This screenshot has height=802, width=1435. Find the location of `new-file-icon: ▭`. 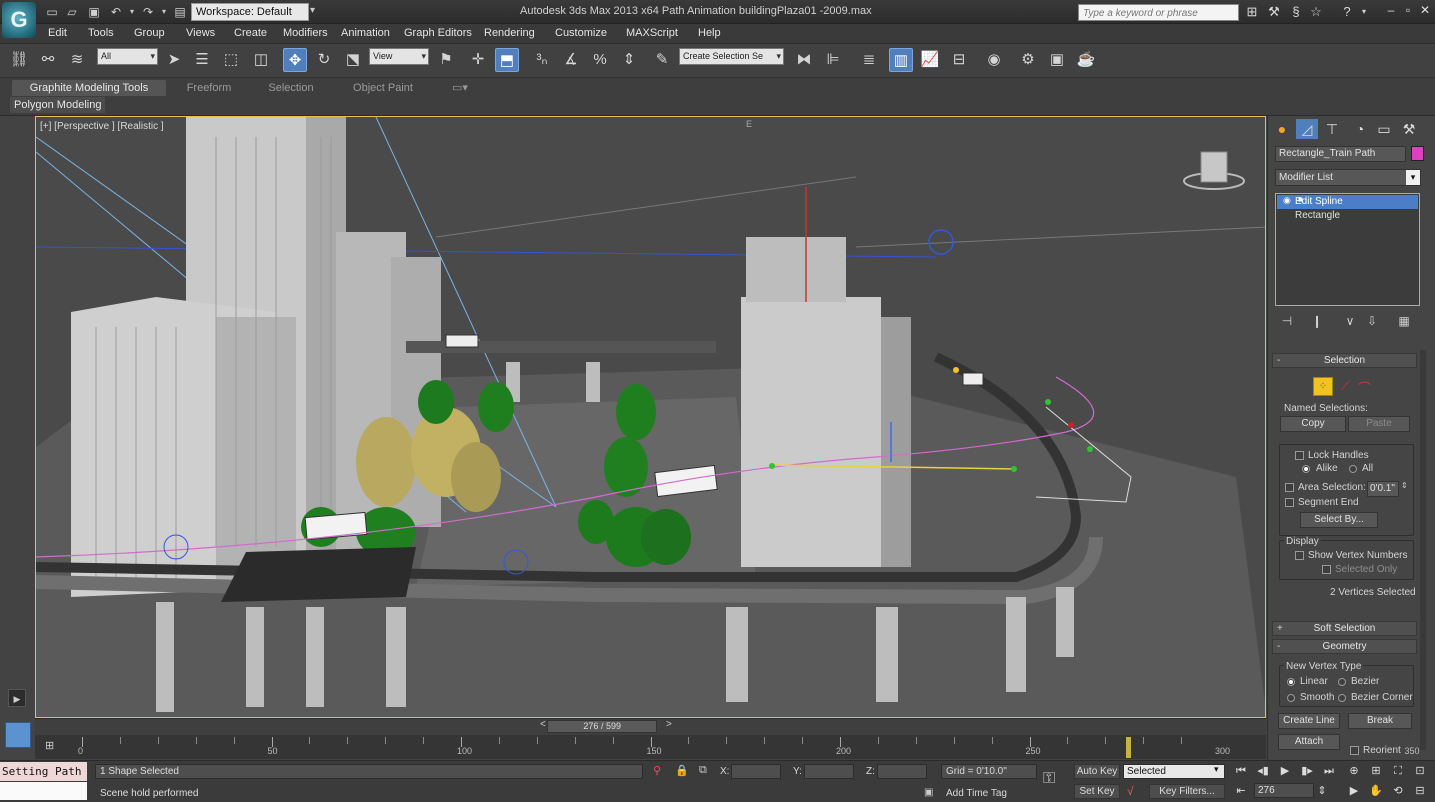

new-file-icon: ▭ is located at coordinates (52, 12).